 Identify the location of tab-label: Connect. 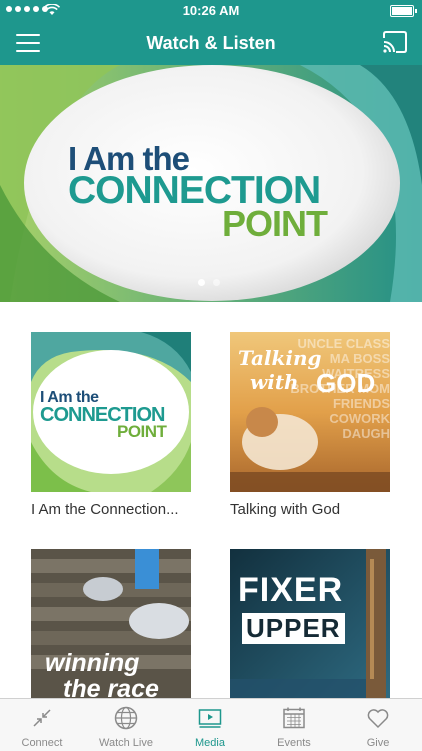
(42, 743).